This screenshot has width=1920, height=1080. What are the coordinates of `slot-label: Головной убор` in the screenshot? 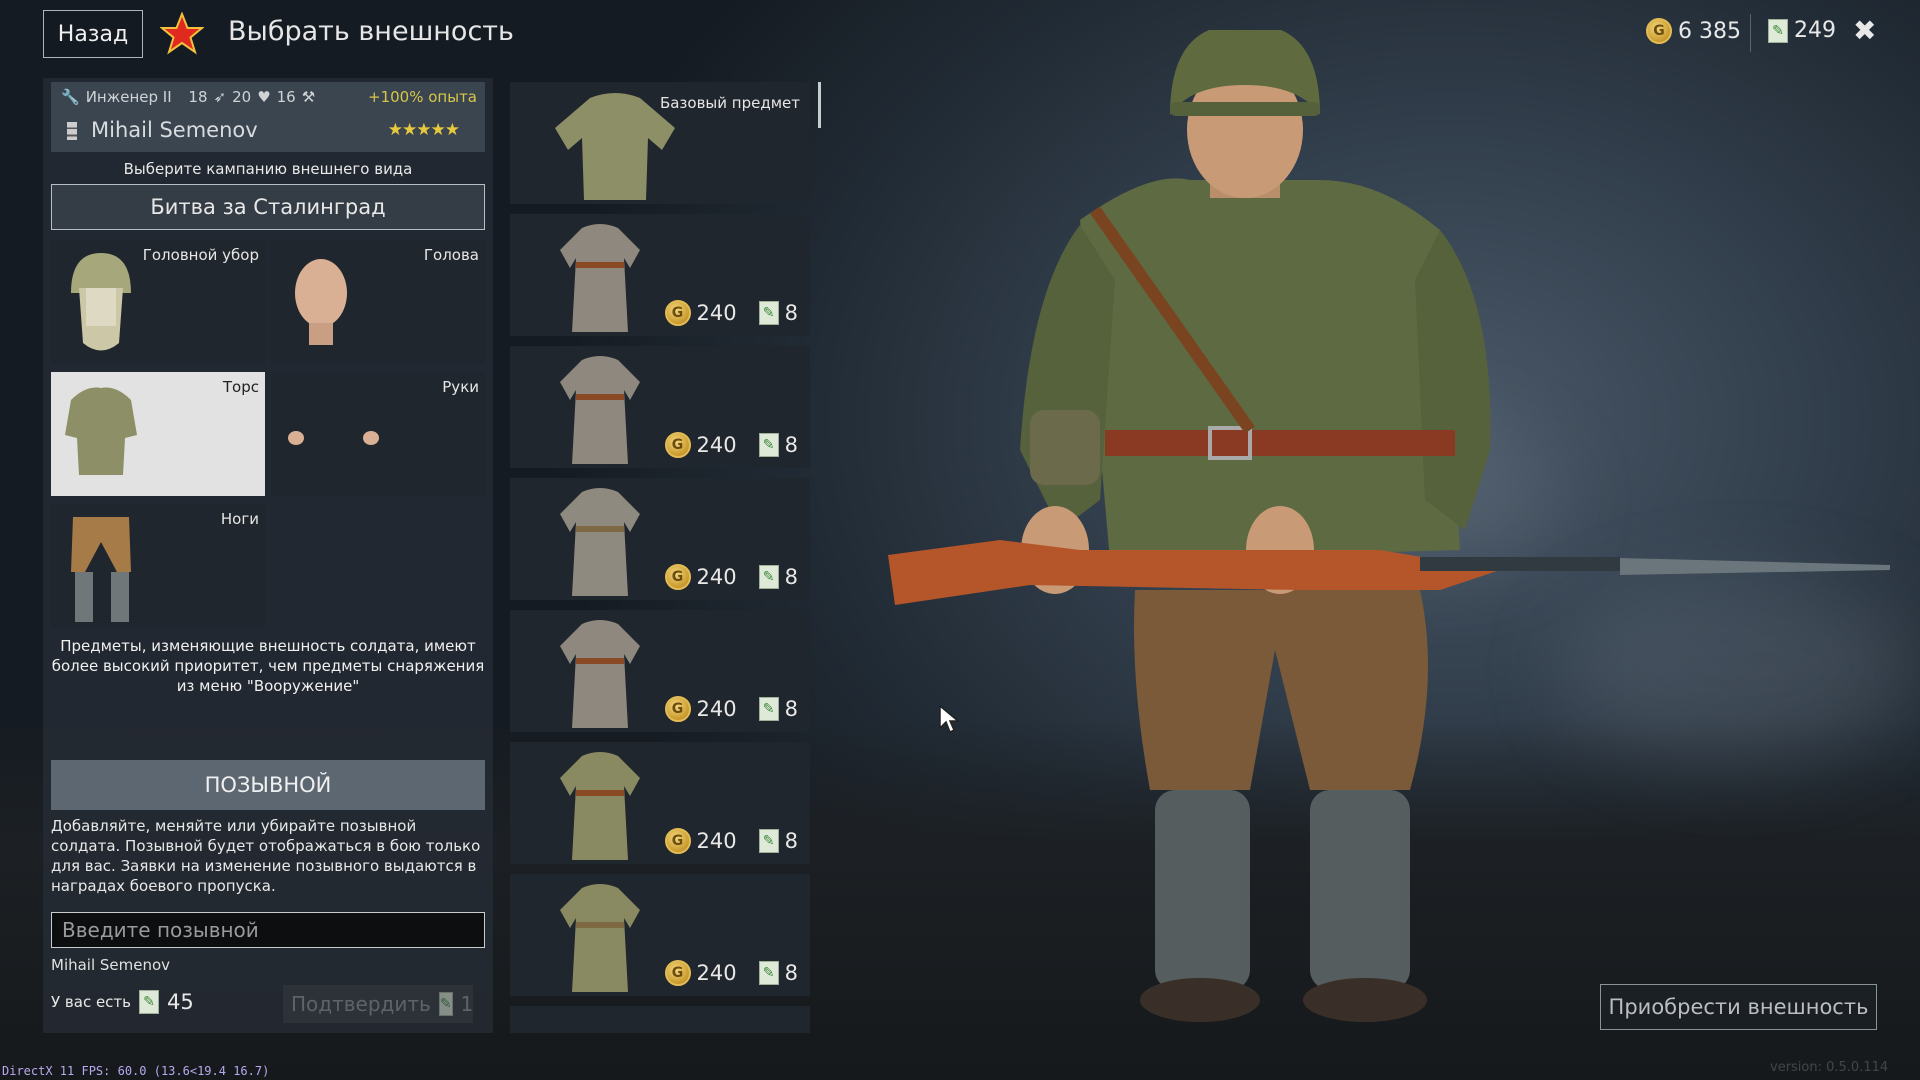 It's located at (200, 255).